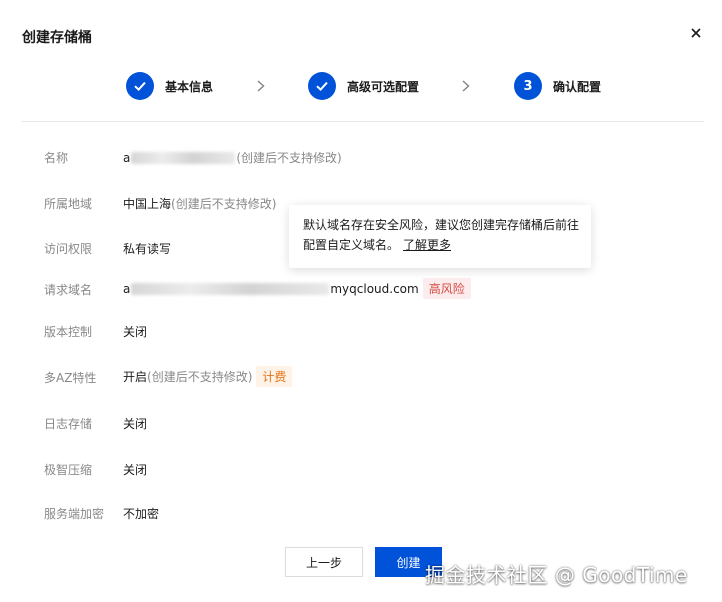  What do you see at coordinates (383, 86) in the screenshot?
I see `step-label: 高级可选配置` at bounding box center [383, 86].